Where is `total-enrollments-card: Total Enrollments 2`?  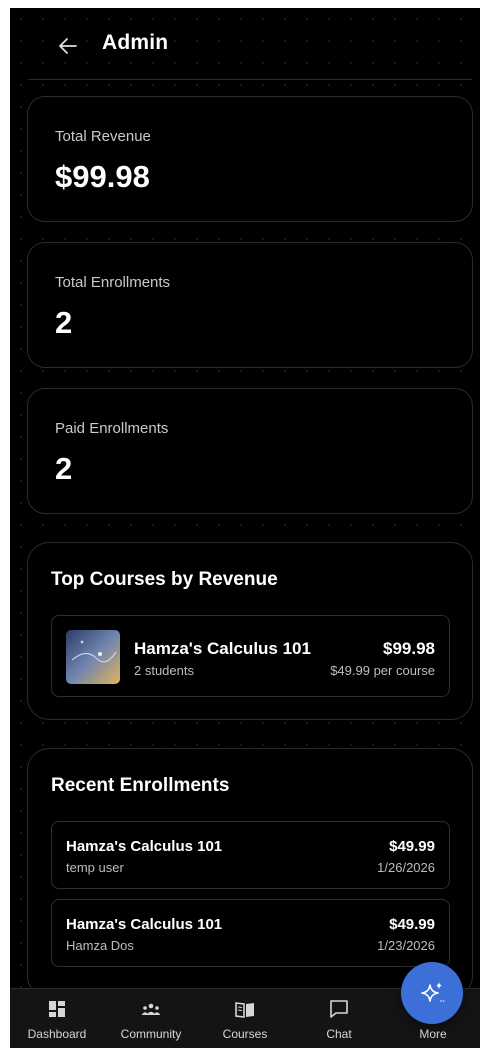 total-enrollments-card: Total Enrollments 2 is located at coordinates (250, 305).